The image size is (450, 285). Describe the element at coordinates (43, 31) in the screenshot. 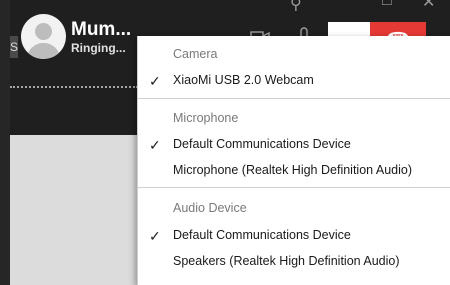

I see `avatar-head-shape` at that location.